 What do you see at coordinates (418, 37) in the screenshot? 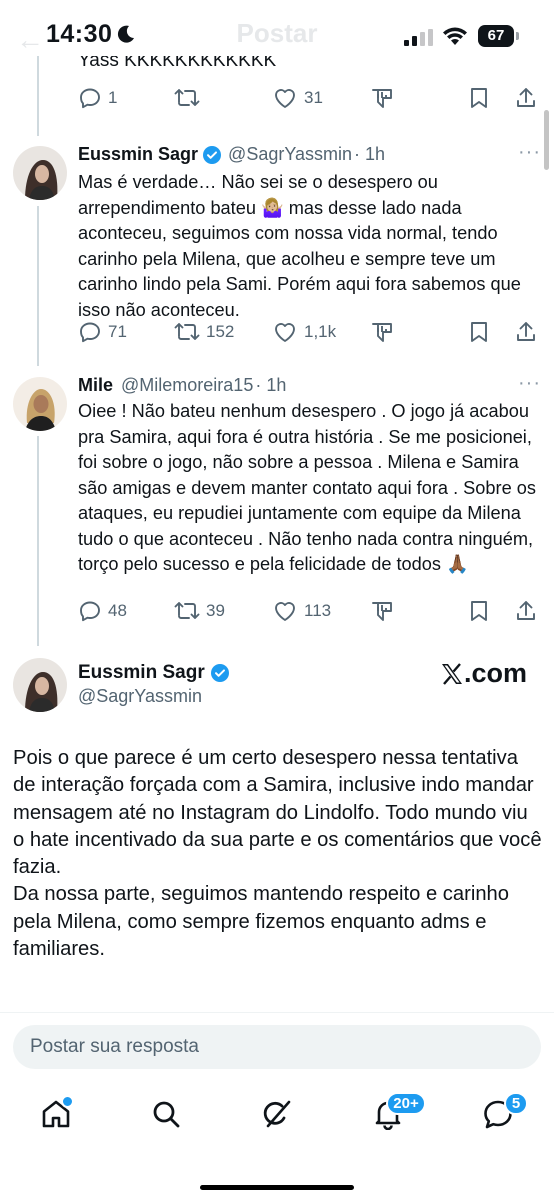
I see `signal-icon` at bounding box center [418, 37].